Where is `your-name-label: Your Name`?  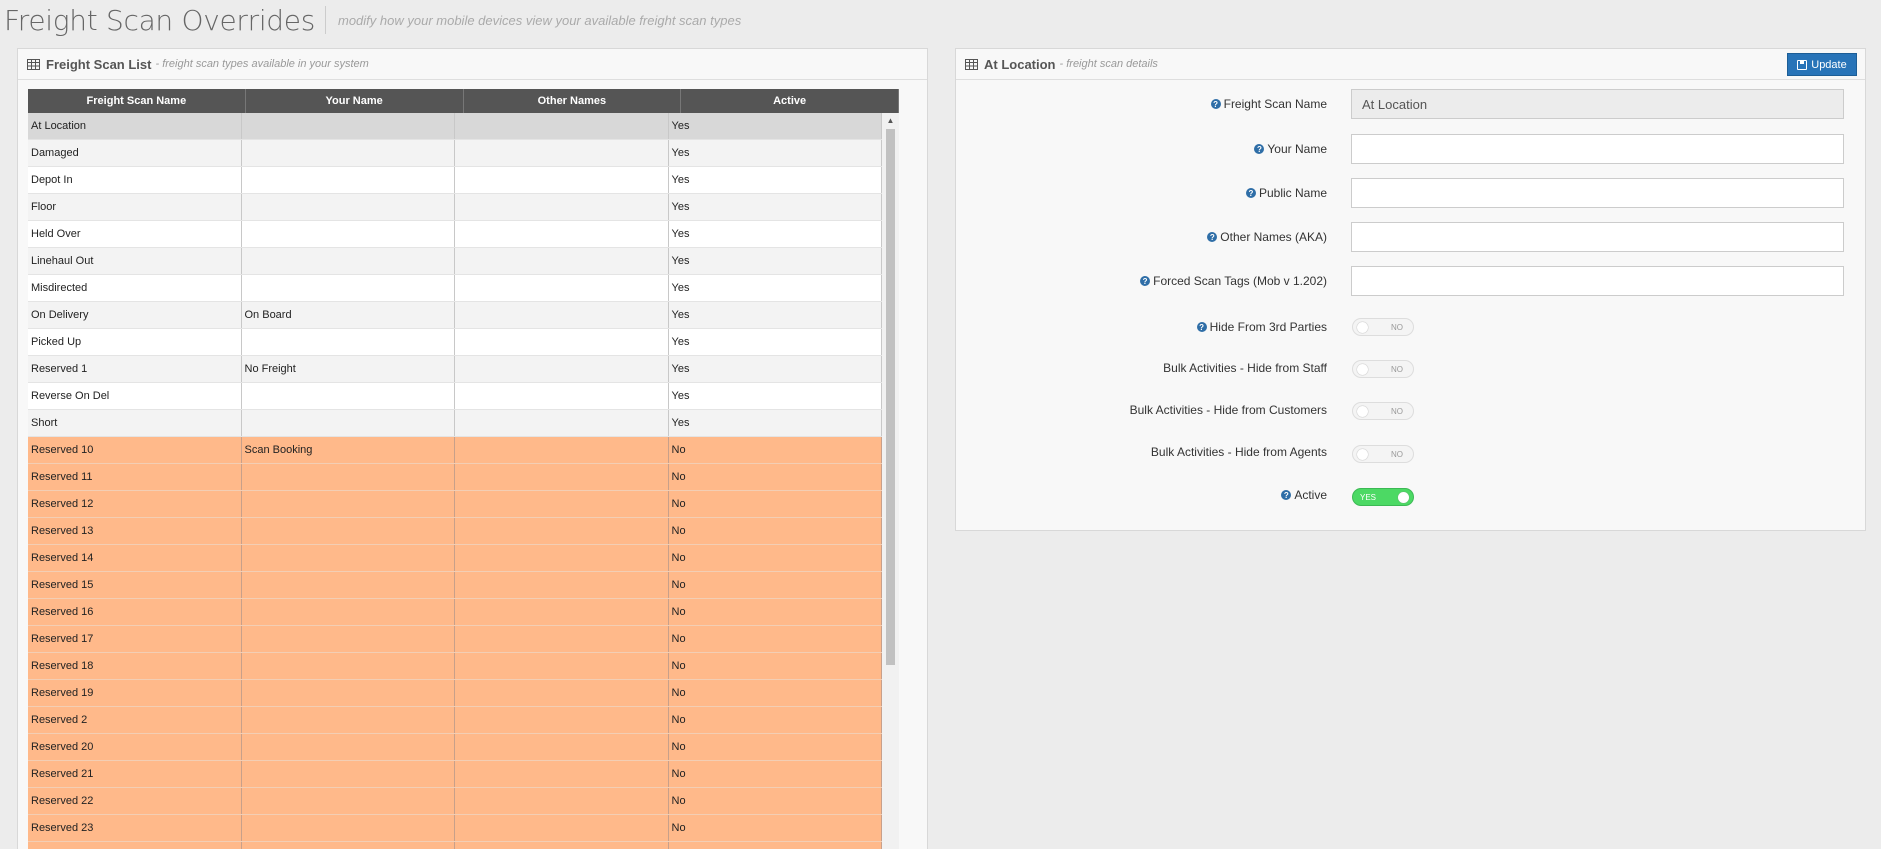
your-name-label: Your Name is located at coordinates (1297, 149).